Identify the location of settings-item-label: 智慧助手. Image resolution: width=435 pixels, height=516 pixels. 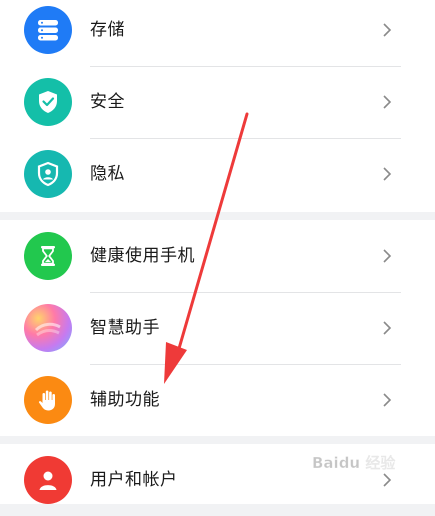
(125, 328).